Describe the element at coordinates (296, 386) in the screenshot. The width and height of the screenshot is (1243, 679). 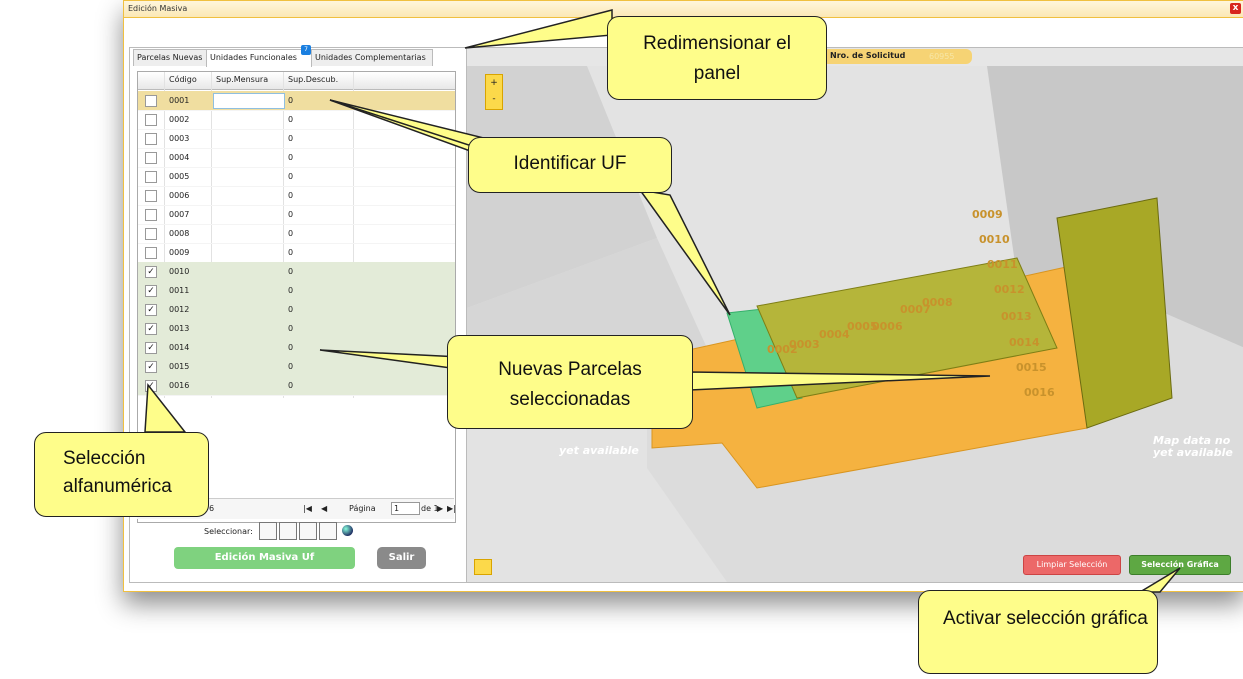
I see `table-row: ✓ 0016 0` at that location.